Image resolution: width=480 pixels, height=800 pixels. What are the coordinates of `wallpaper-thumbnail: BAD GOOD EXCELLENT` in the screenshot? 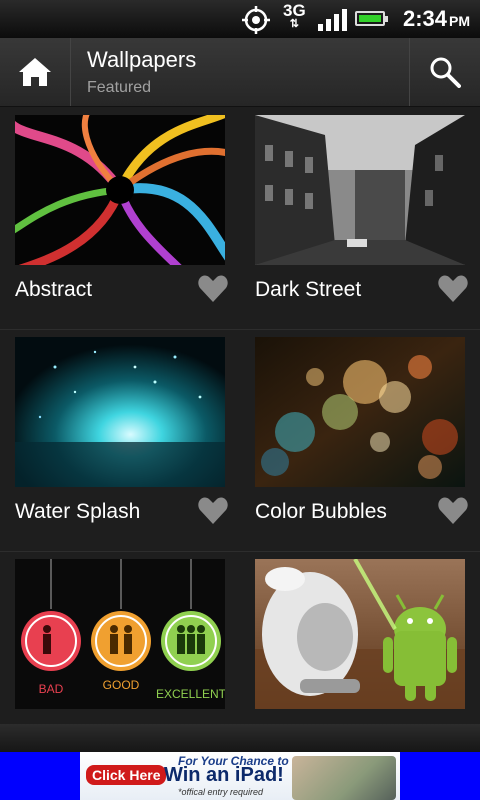 It's located at (121, 634).